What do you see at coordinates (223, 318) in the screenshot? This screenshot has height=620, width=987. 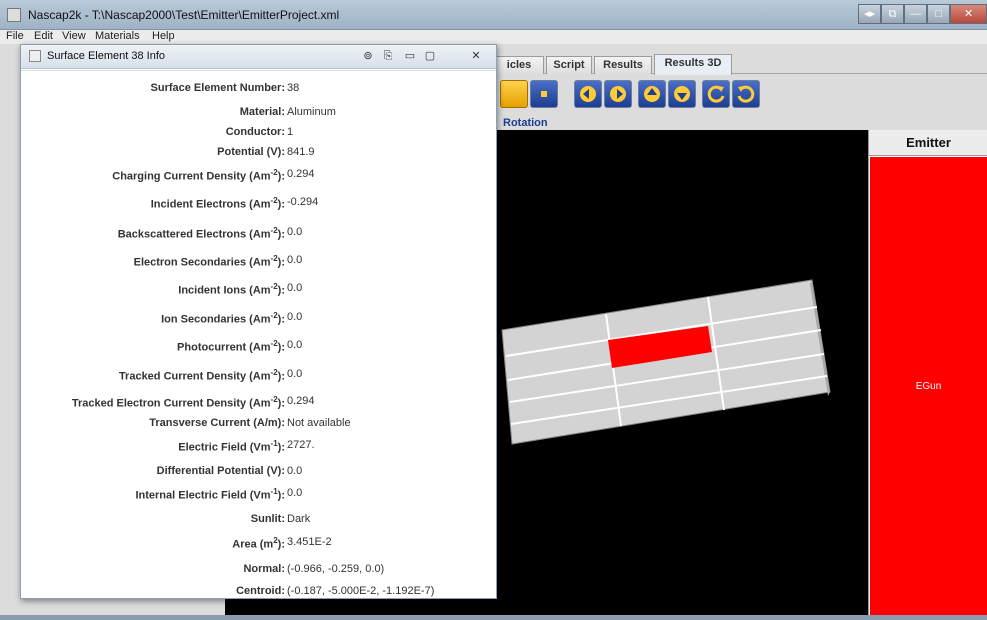 I see `info-label: Ion Secondaries (Am-2):` at bounding box center [223, 318].